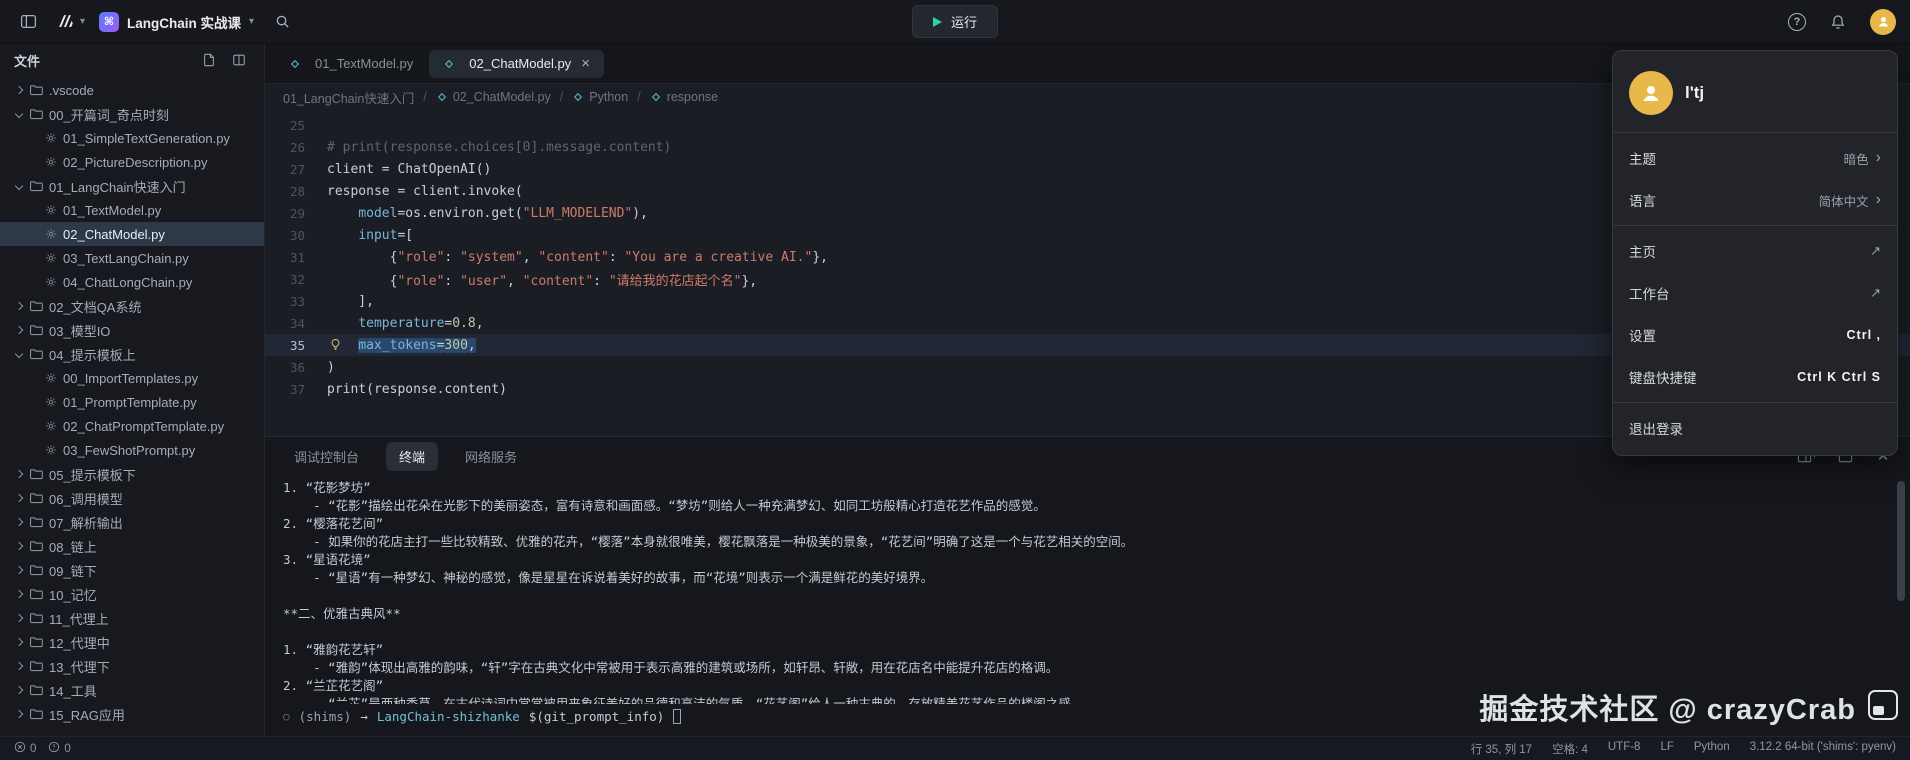 This screenshot has height=760, width=1910. Describe the element at coordinates (412, 456) in the screenshot. I see `panel-tab-terminal: 终端` at that location.